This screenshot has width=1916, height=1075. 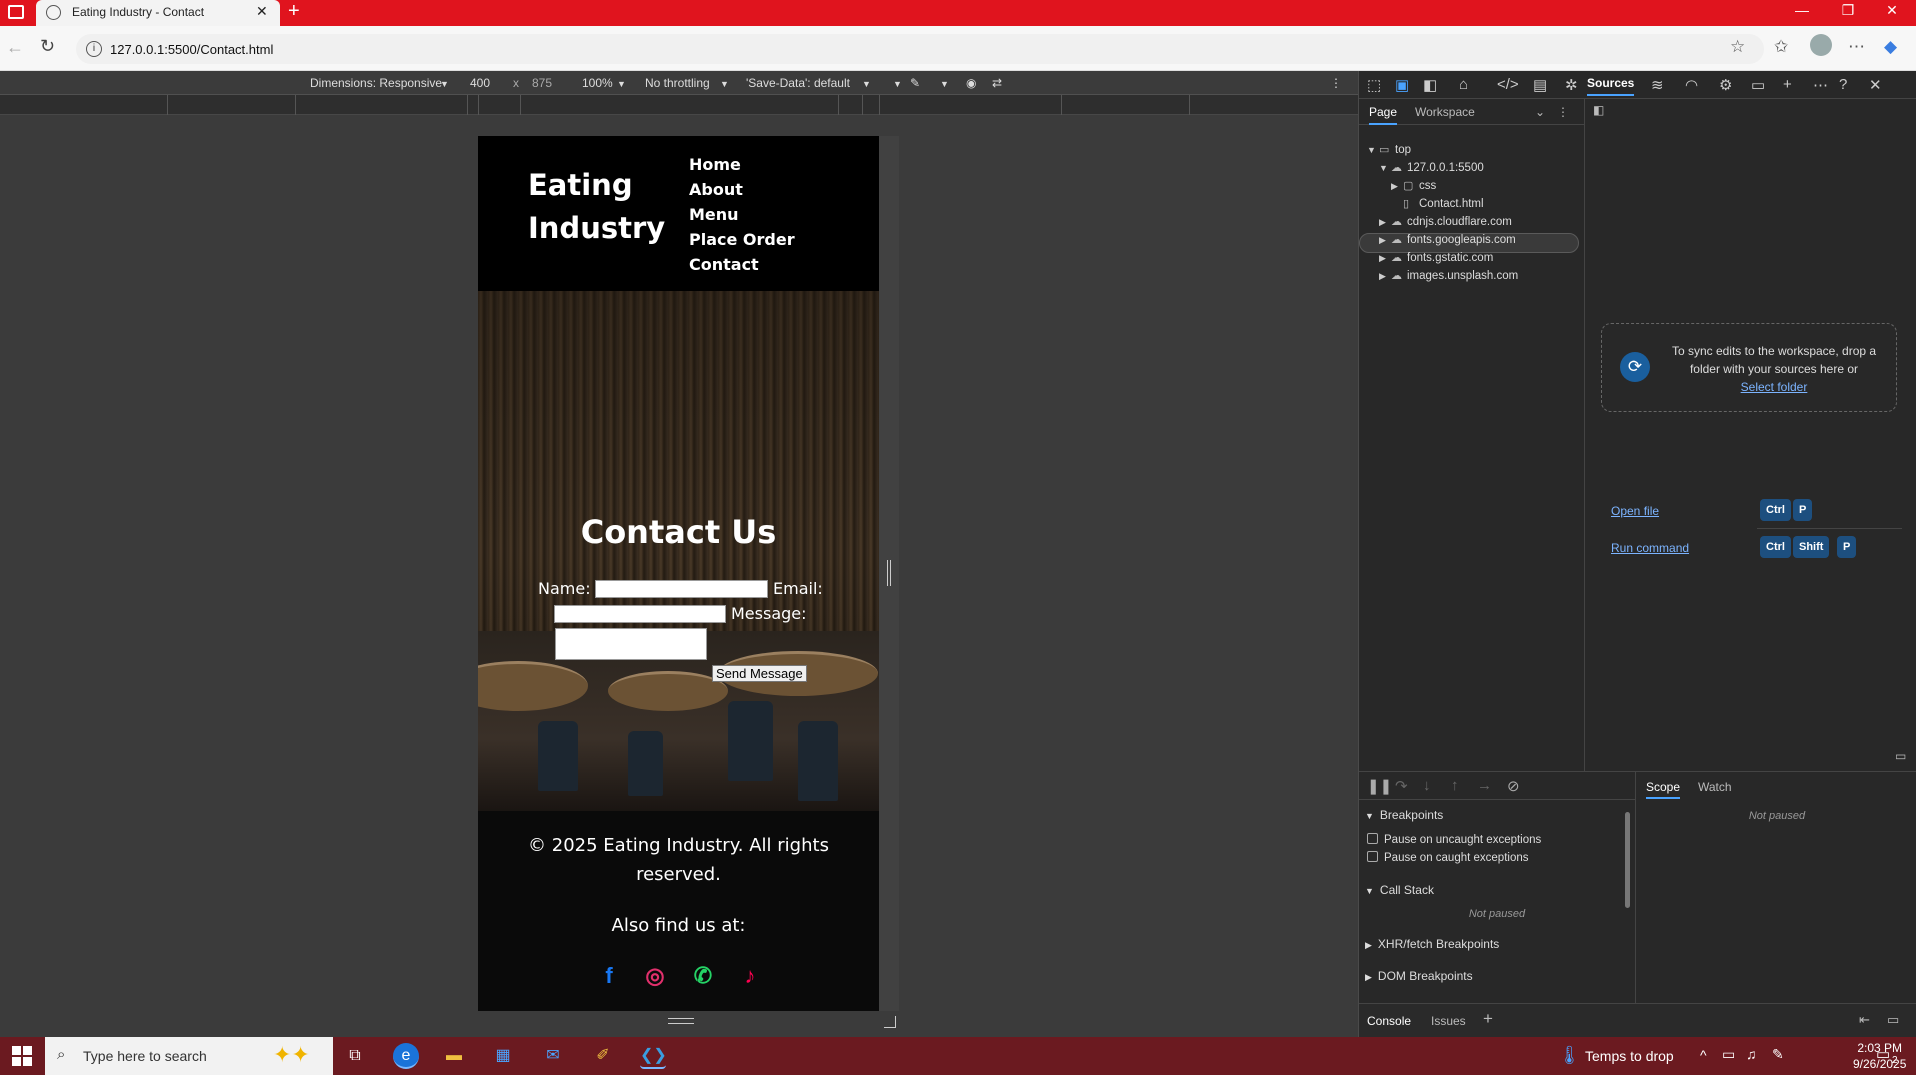 What do you see at coordinates (1401, 786) in the screenshot?
I see `step-over-icon: ↷` at bounding box center [1401, 786].